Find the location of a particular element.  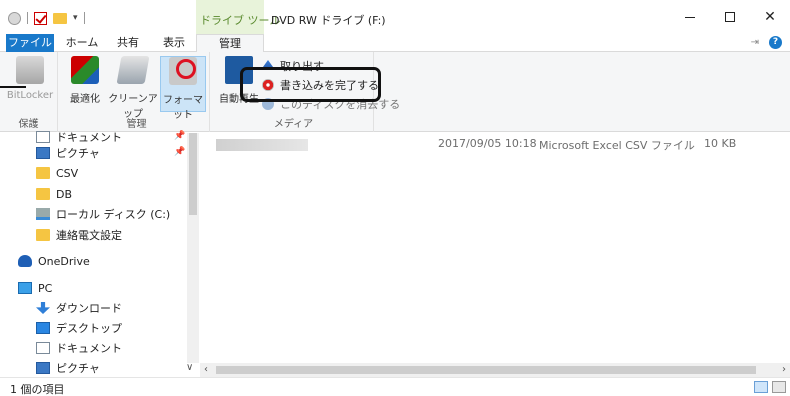

chevron-down-icon: ∨ is located at coordinates (189, 367).